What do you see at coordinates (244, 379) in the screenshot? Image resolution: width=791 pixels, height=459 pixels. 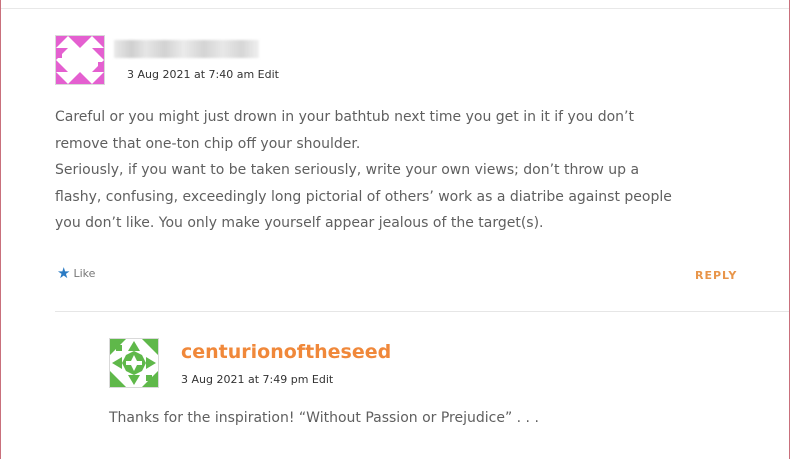 I see `reply-date-link: 3 Aug 2021 at 7:49 pm` at bounding box center [244, 379].